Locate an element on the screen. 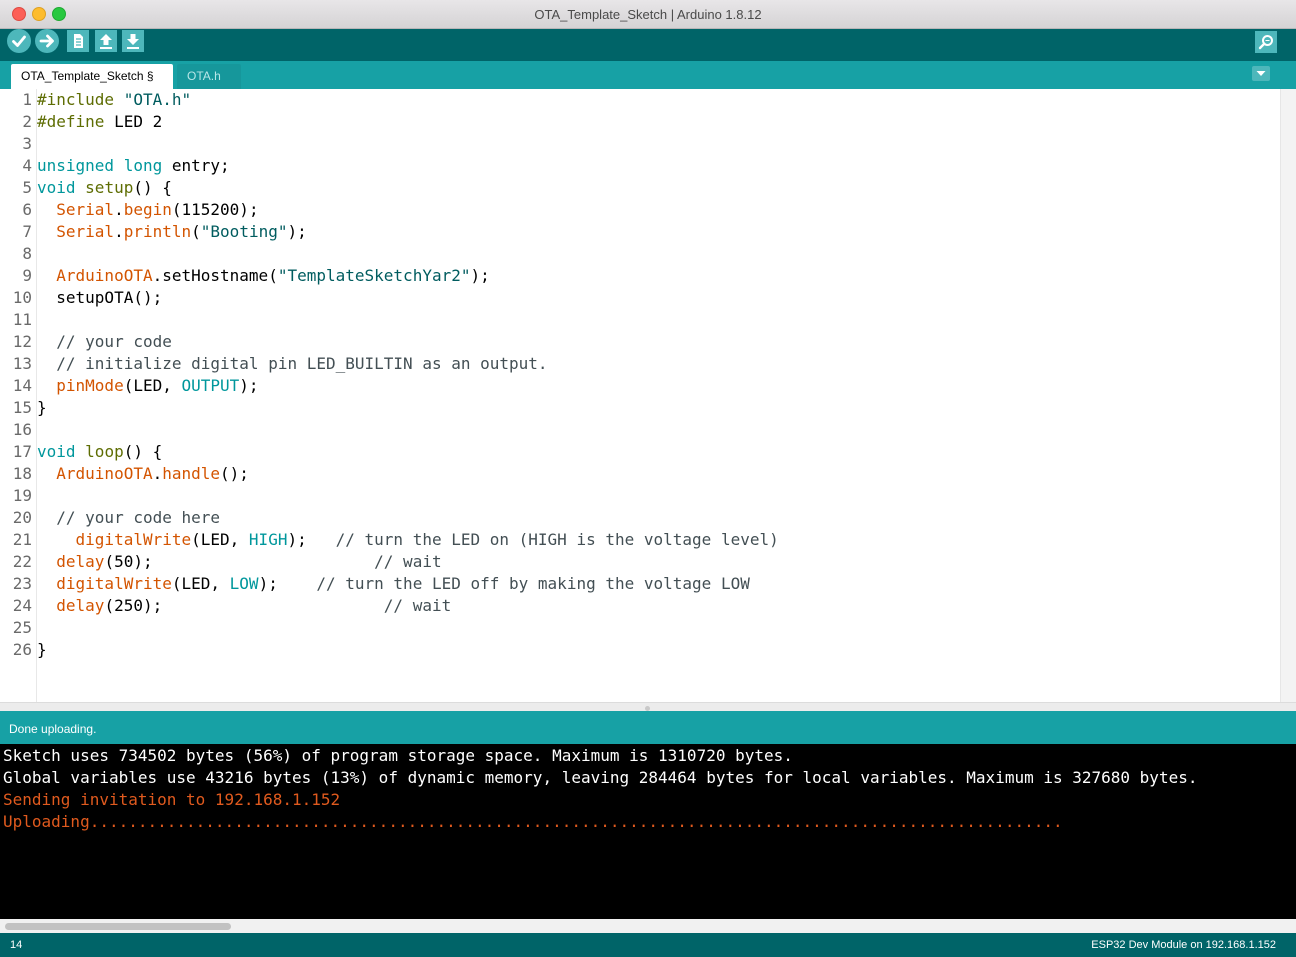 The image size is (1296, 957). line-number: 24 is located at coordinates (22, 605).